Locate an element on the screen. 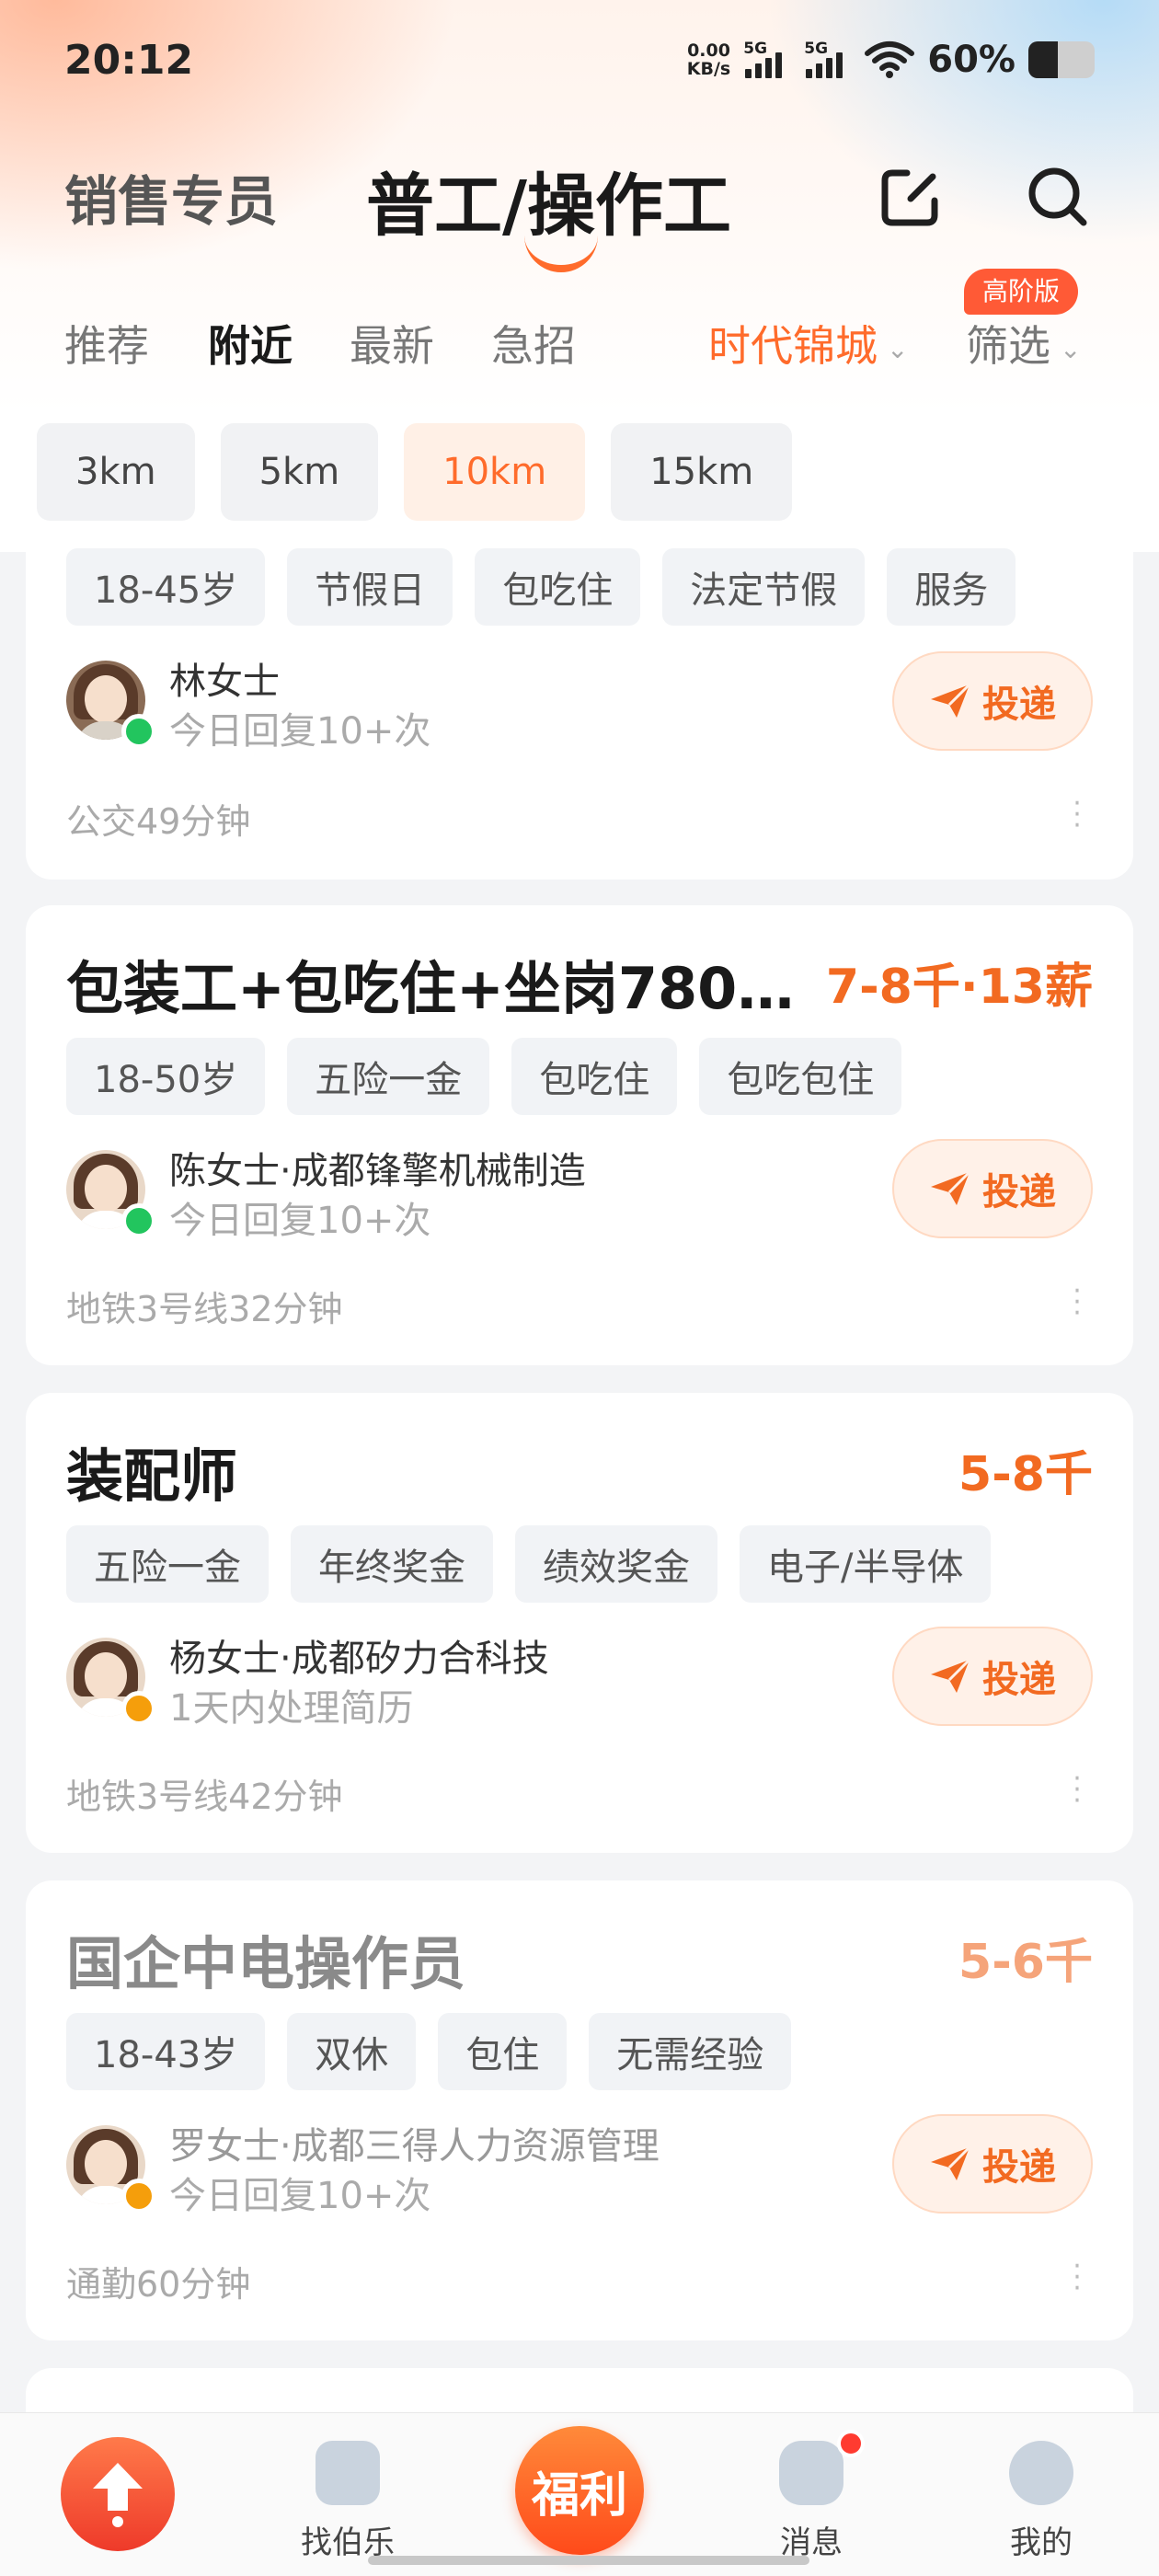 Image resolution: width=1159 pixels, height=2576 pixels. job-tag: 法定节假 is located at coordinates (764, 587).